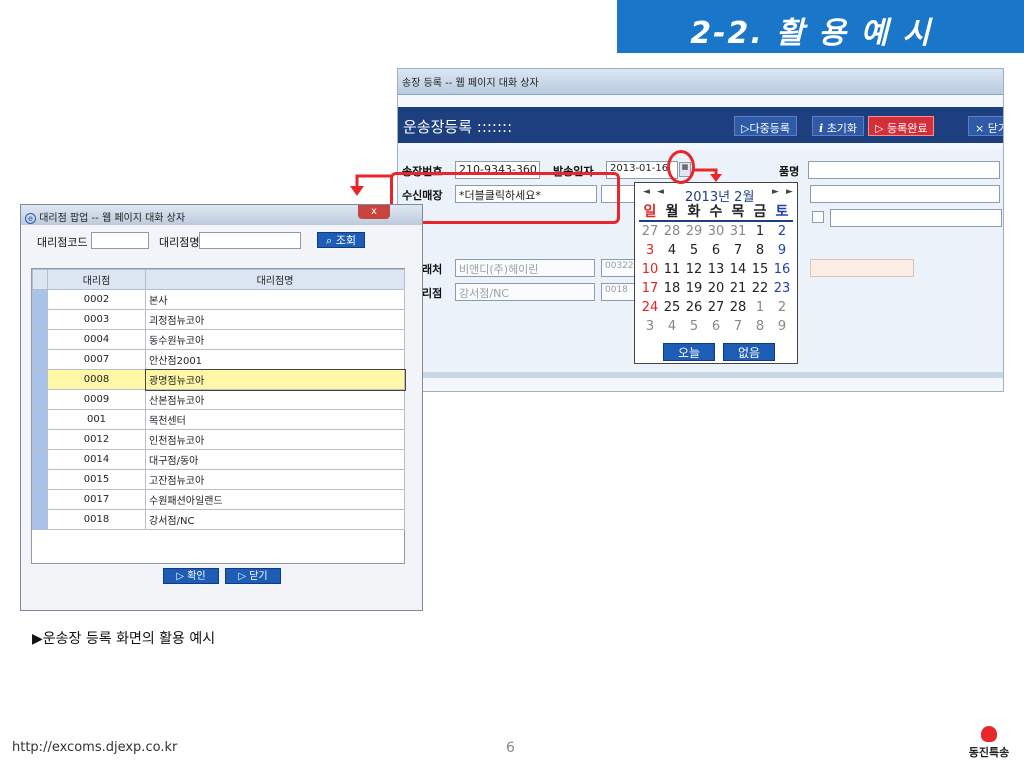  I want to click on agency-name-cell: 수원패션아일랜드, so click(275, 499).